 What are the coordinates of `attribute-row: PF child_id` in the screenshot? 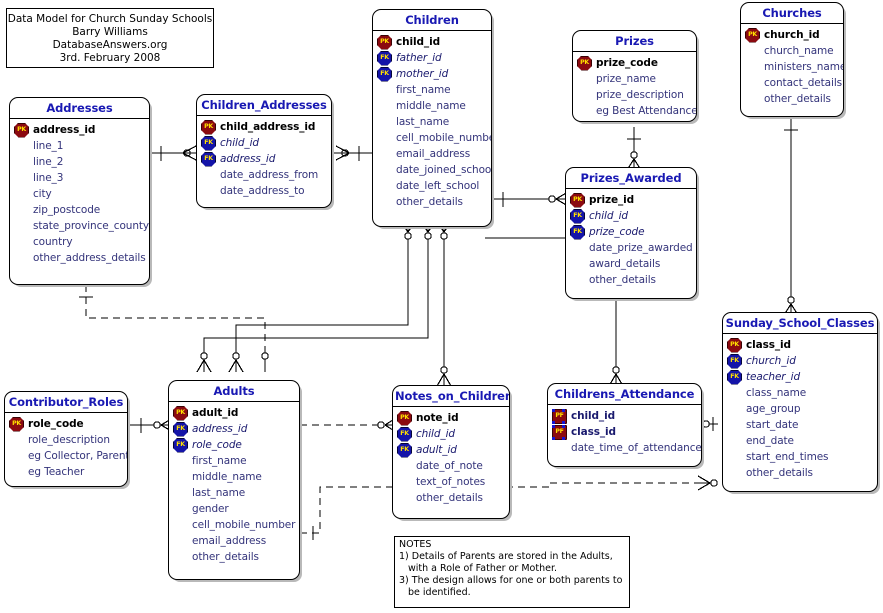 It's located at (625, 416).